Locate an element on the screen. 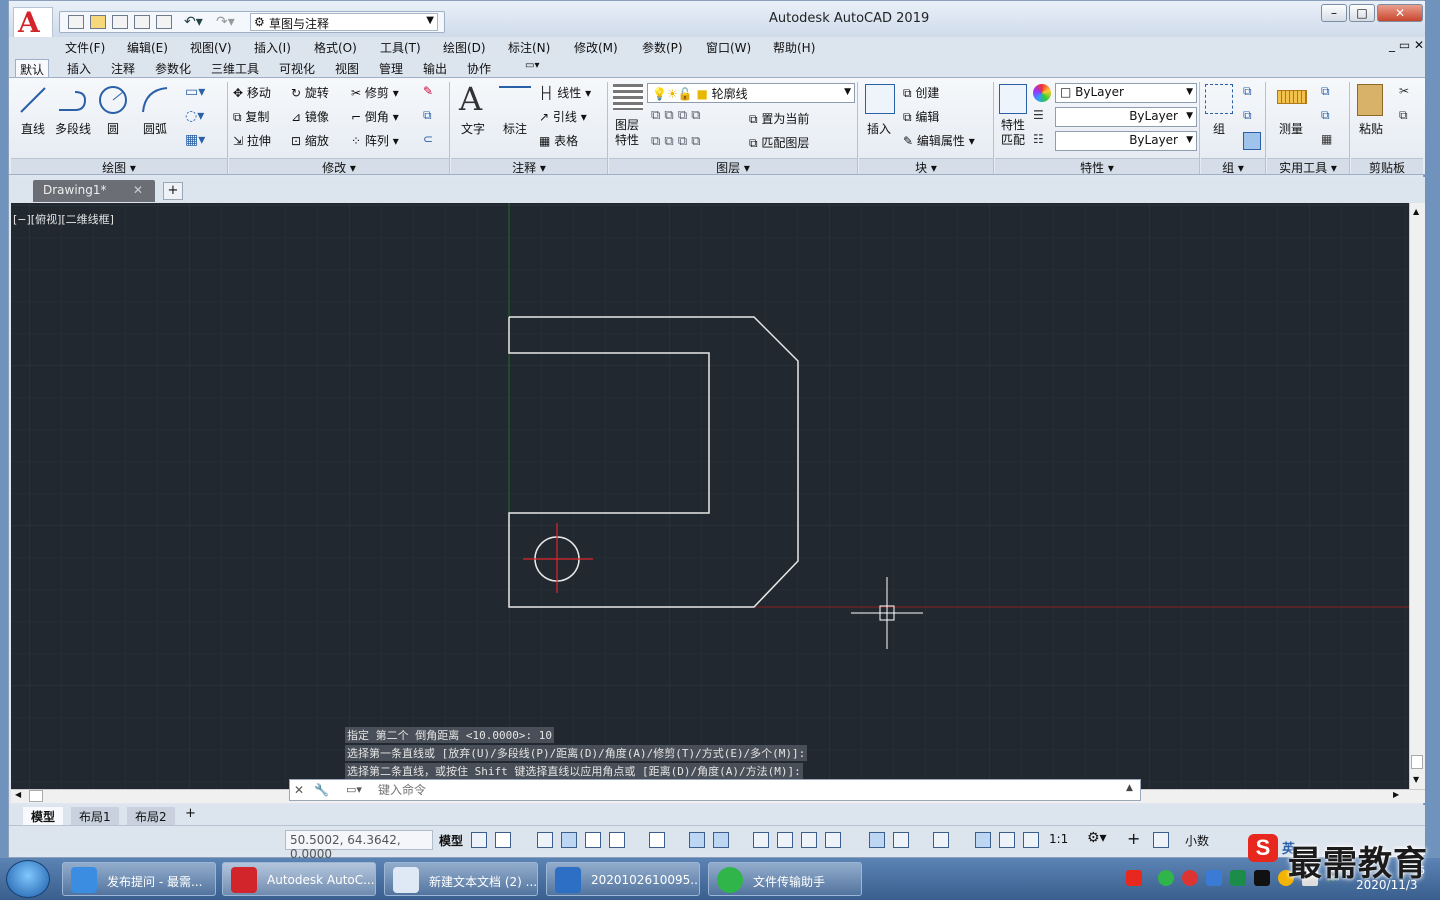 The width and height of the screenshot is (1440, 900). hscroll-thumb is located at coordinates (36, 796).